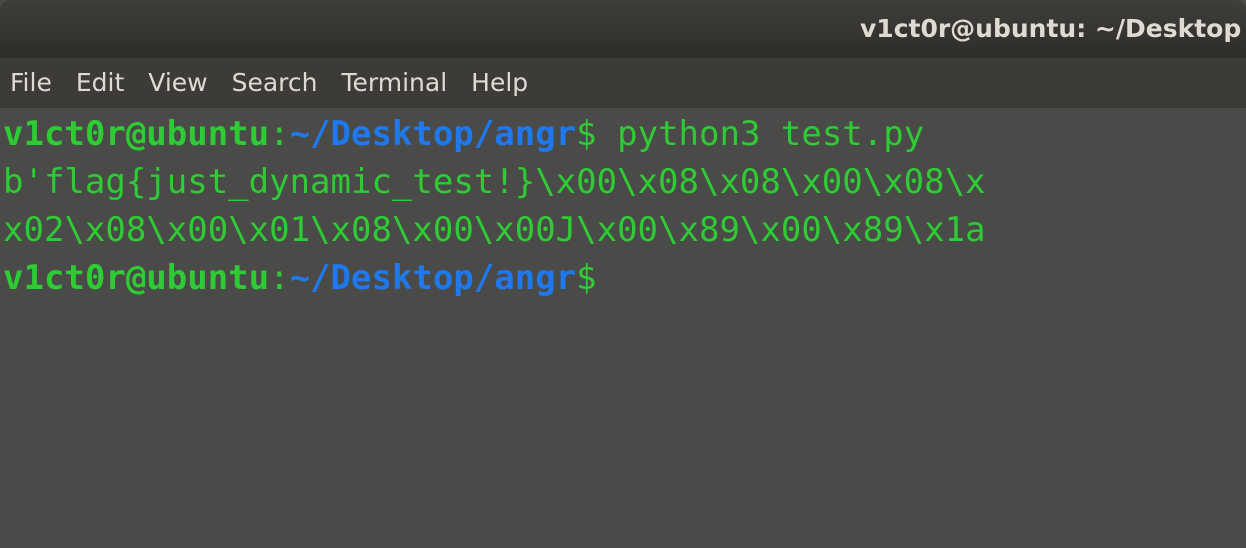 The image size is (1246, 548). What do you see at coordinates (177, 83) in the screenshot?
I see `menu-view: View` at bounding box center [177, 83].